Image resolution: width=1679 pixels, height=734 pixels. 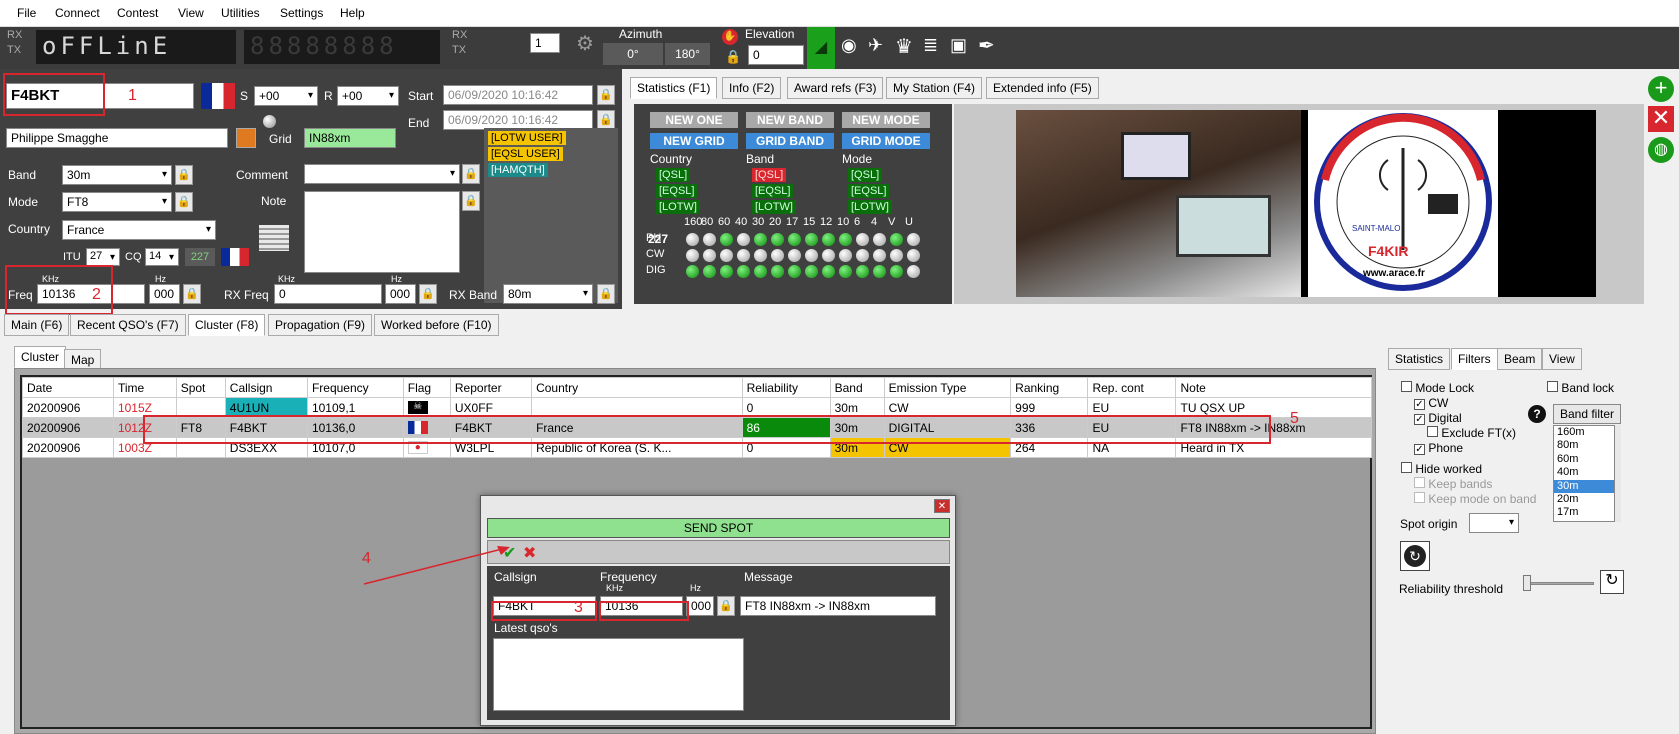 I want to click on column-header: Ranking, so click(x=1049, y=387).